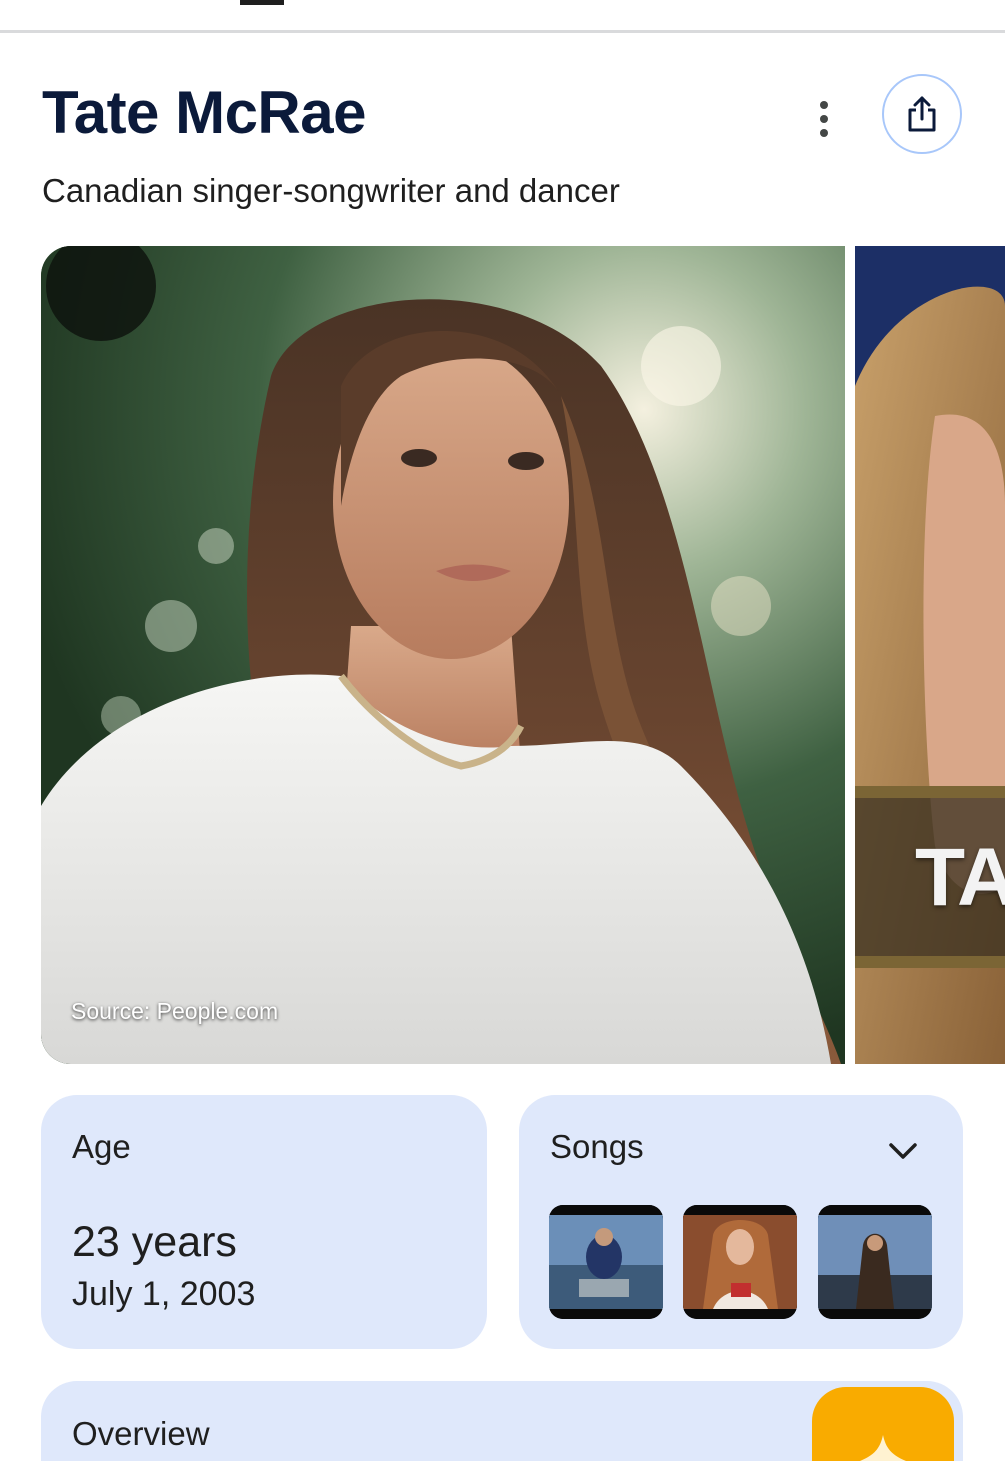 This screenshot has height=1461, width=1005. I want to click on next-photo-image, so click(930, 655).